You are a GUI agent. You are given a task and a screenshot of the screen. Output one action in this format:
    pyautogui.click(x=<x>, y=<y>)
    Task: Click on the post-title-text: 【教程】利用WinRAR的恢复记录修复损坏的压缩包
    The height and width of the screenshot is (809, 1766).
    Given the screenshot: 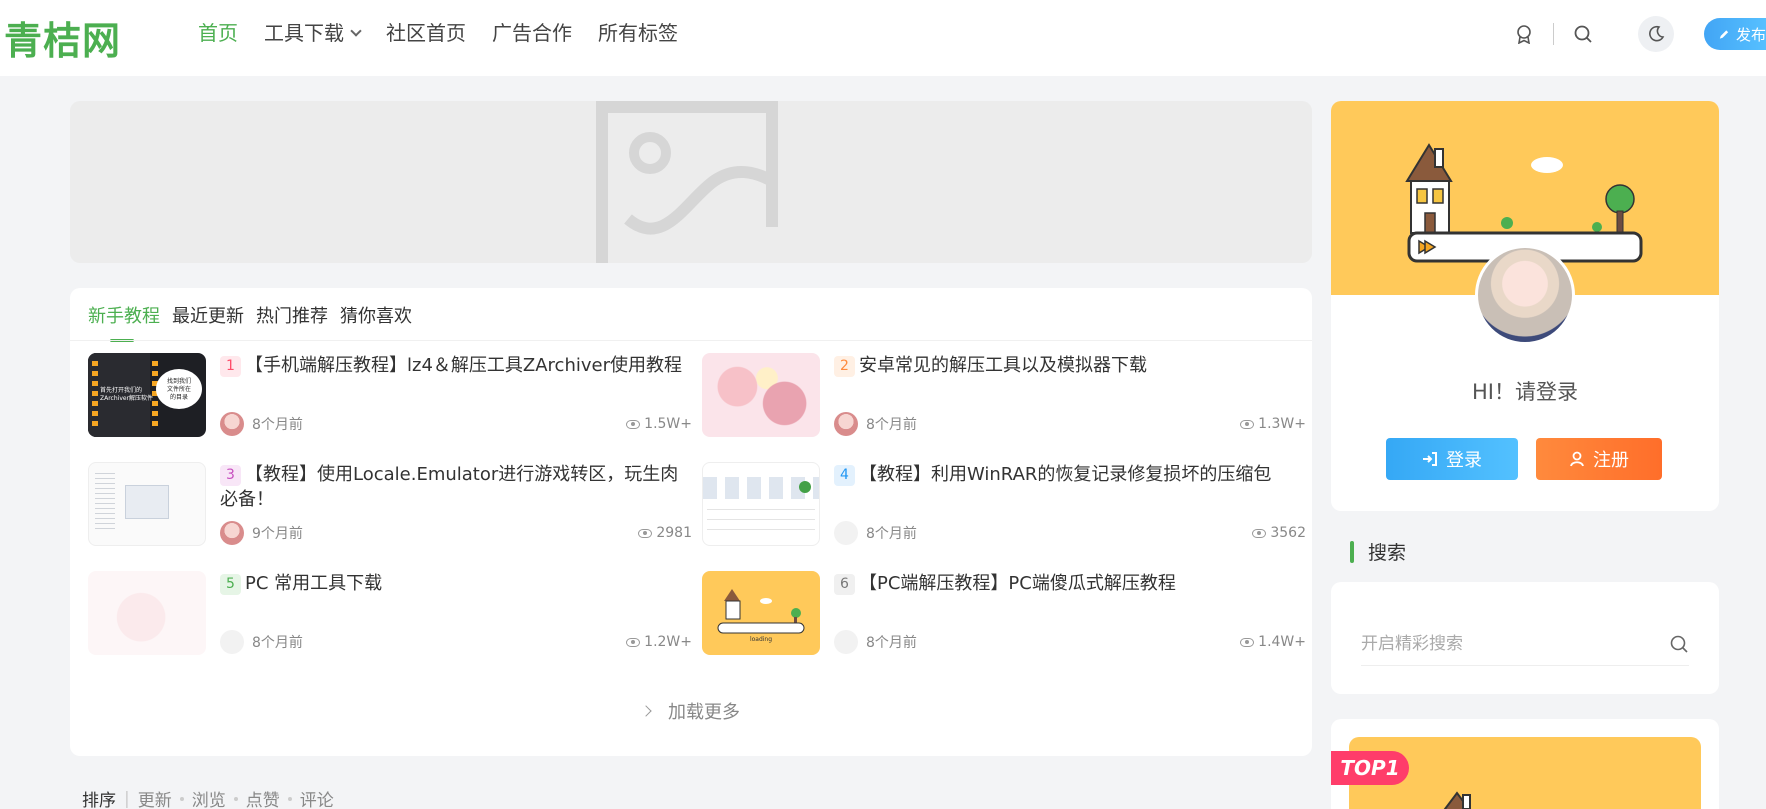 What is the action you would take?
    pyautogui.click(x=1065, y=474)
    